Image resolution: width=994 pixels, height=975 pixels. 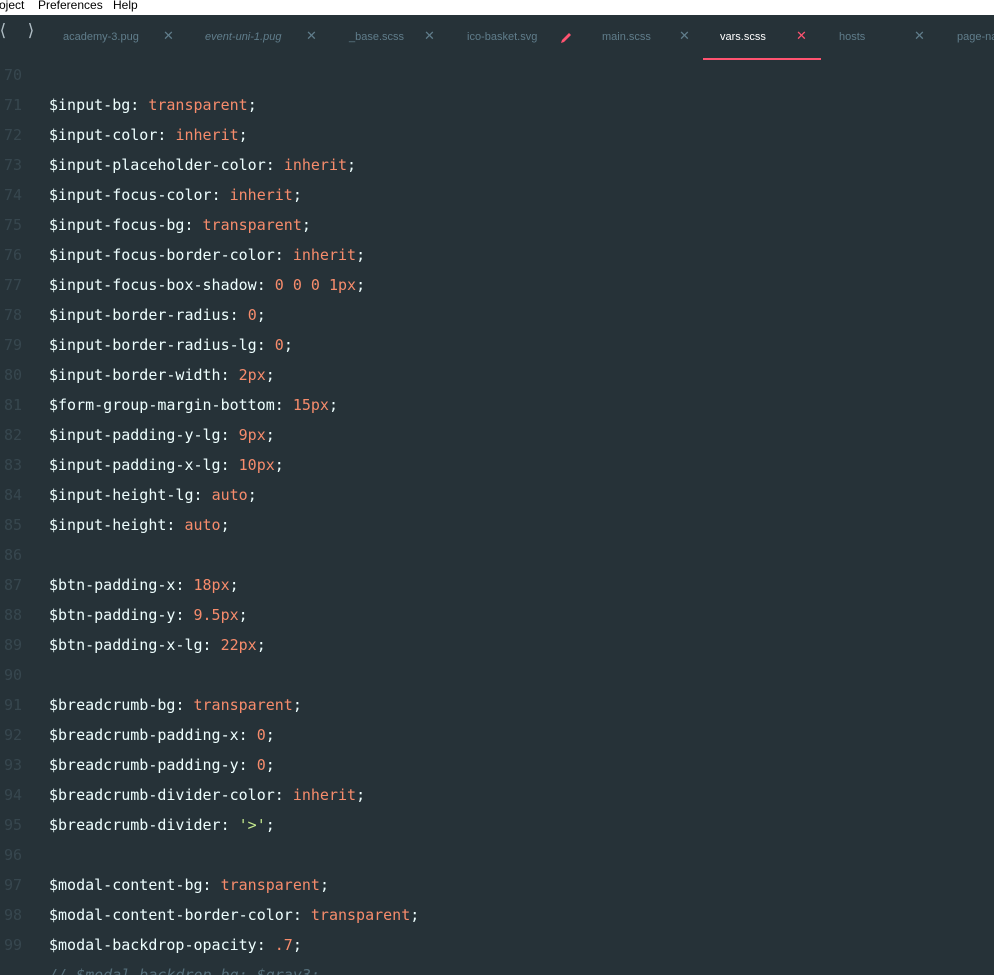 I want to click on variable-name: $input-padding-x-lg, so click(x=135, y=465).